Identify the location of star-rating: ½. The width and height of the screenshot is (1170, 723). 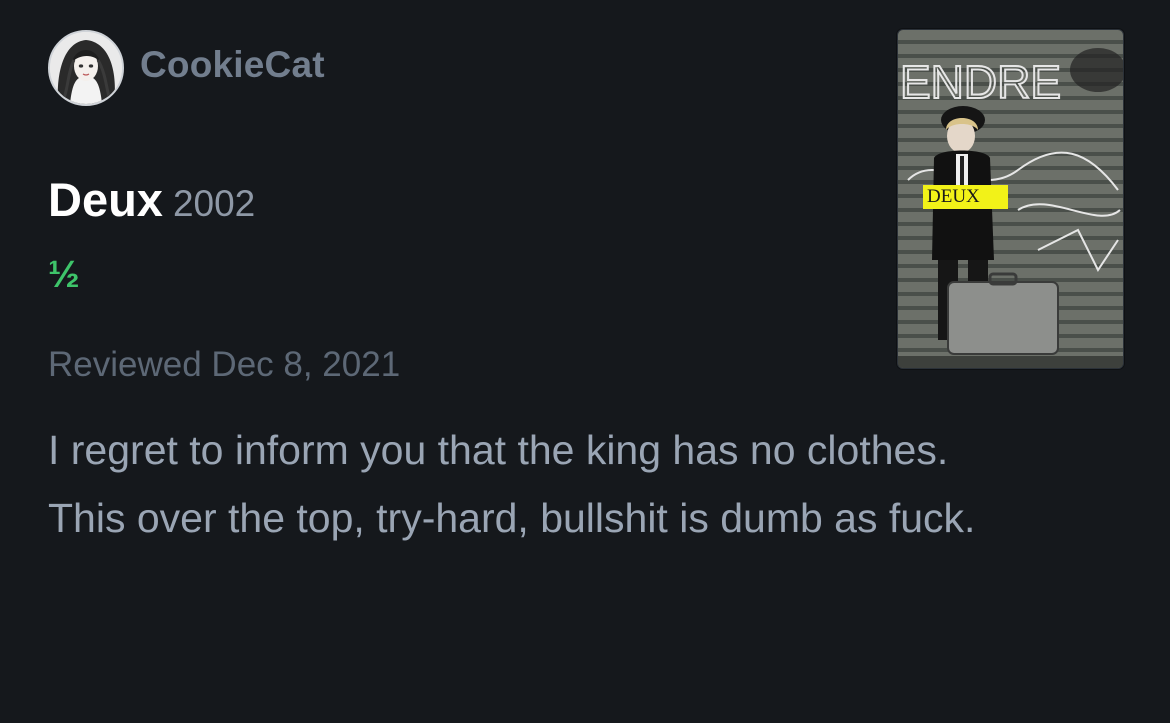
(64, 275).